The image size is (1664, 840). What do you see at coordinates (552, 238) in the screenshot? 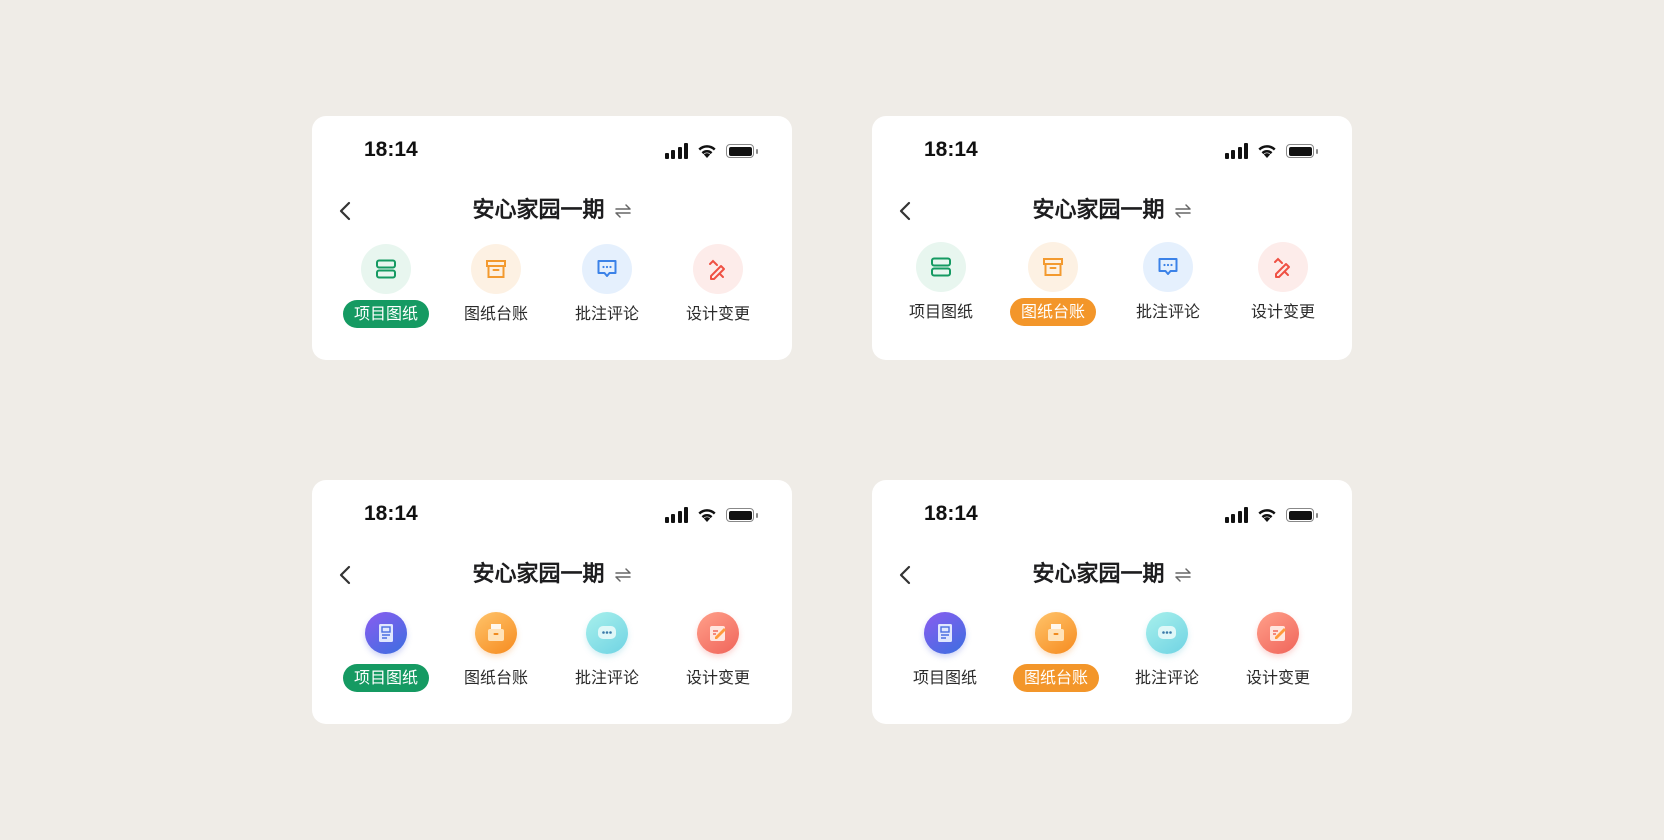
I see `phone-card-1: 18:14 安心家园一期 项目图纸 图纸台账 批注评论 设计变更` at bounding box center [552, 238].